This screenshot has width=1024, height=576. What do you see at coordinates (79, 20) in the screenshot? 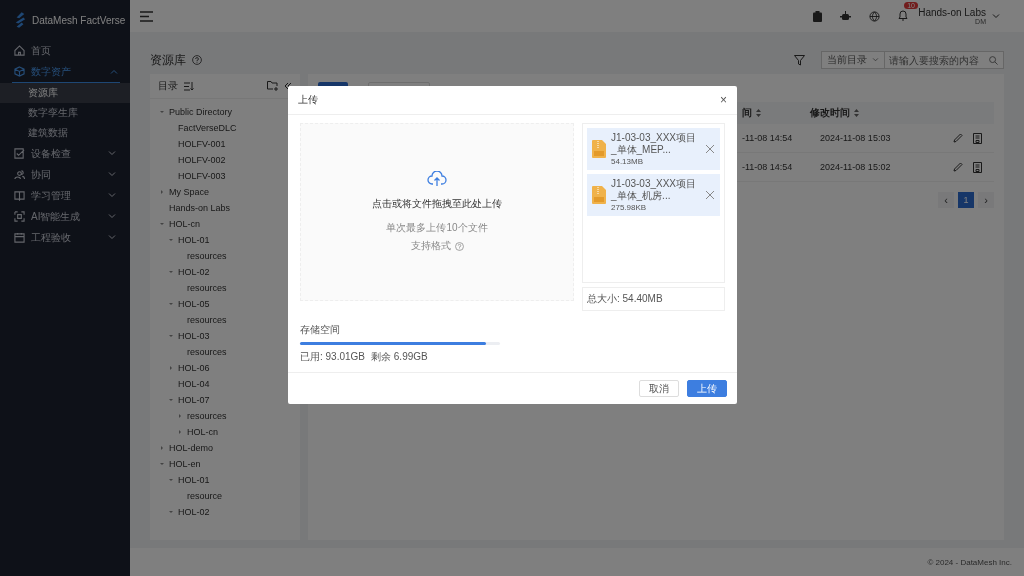
I see `brand-name: DataMesh FactVerse` at bounding box center [79, 20].